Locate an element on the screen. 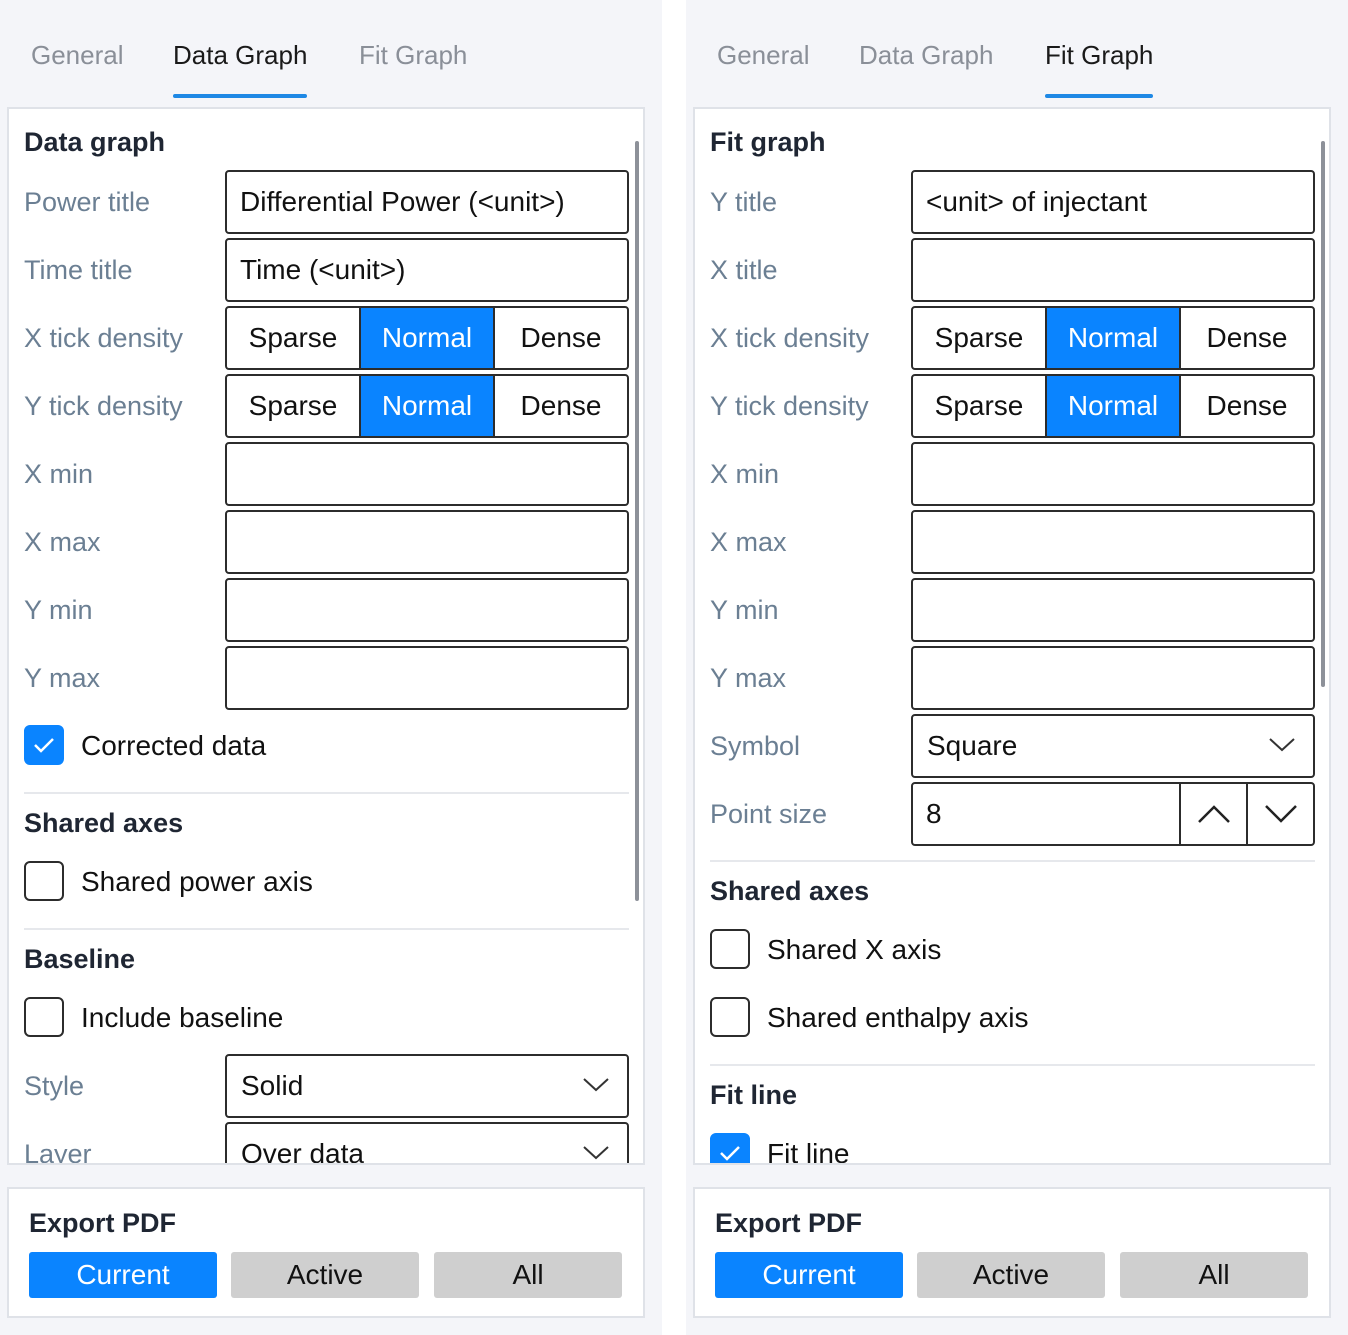 Image resolution: width=1348 pixels, height=1335 pixels. corrected-data-label: Corrected data is located at coordinates (173, 746).